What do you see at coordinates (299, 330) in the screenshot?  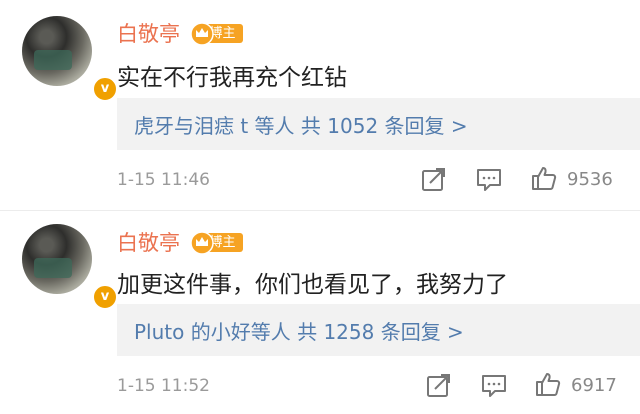 I see `reply-summary-link: Pluto 的小好等人 共 1258 条回复 >` at bounding box center [299, 330].